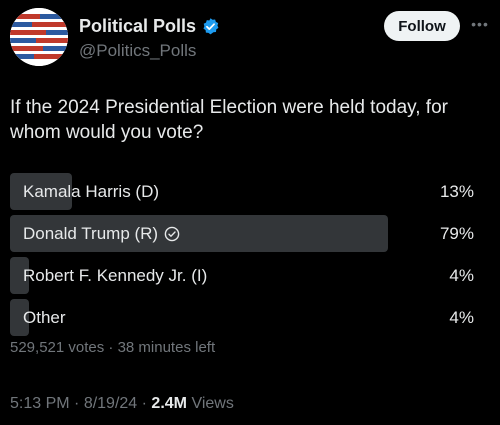 Image resolution: width=500 pixels, height=425 pixels. I want to click on tweet-footer: 5:13 PM · 8/19/24 · 2.4M Views, so click(122, 404).